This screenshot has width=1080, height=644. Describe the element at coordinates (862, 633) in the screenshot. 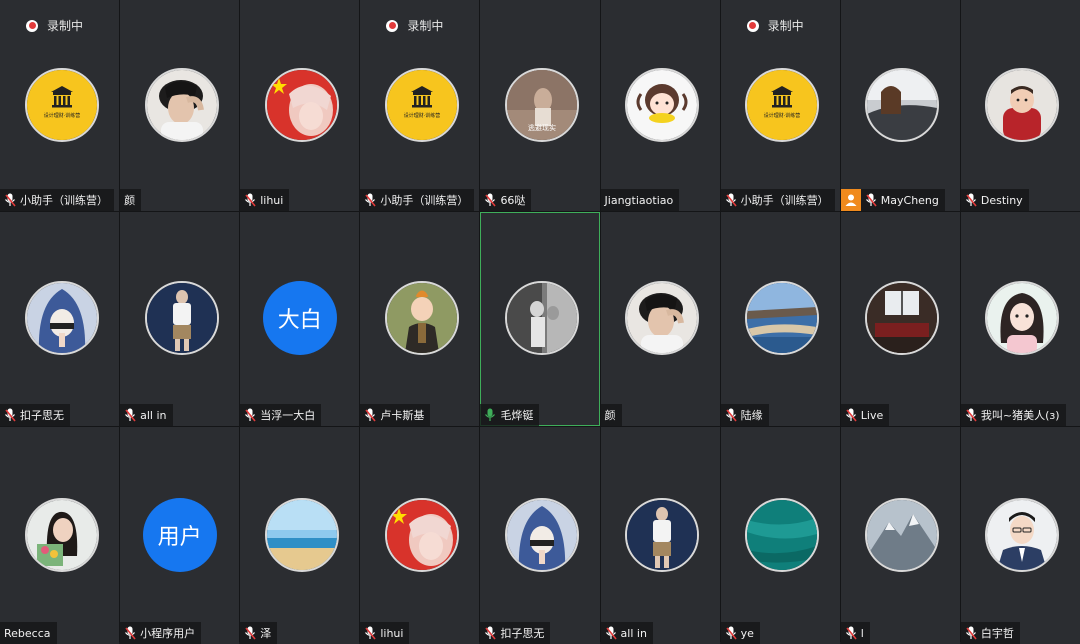

I see `participant-name: l` at that location.